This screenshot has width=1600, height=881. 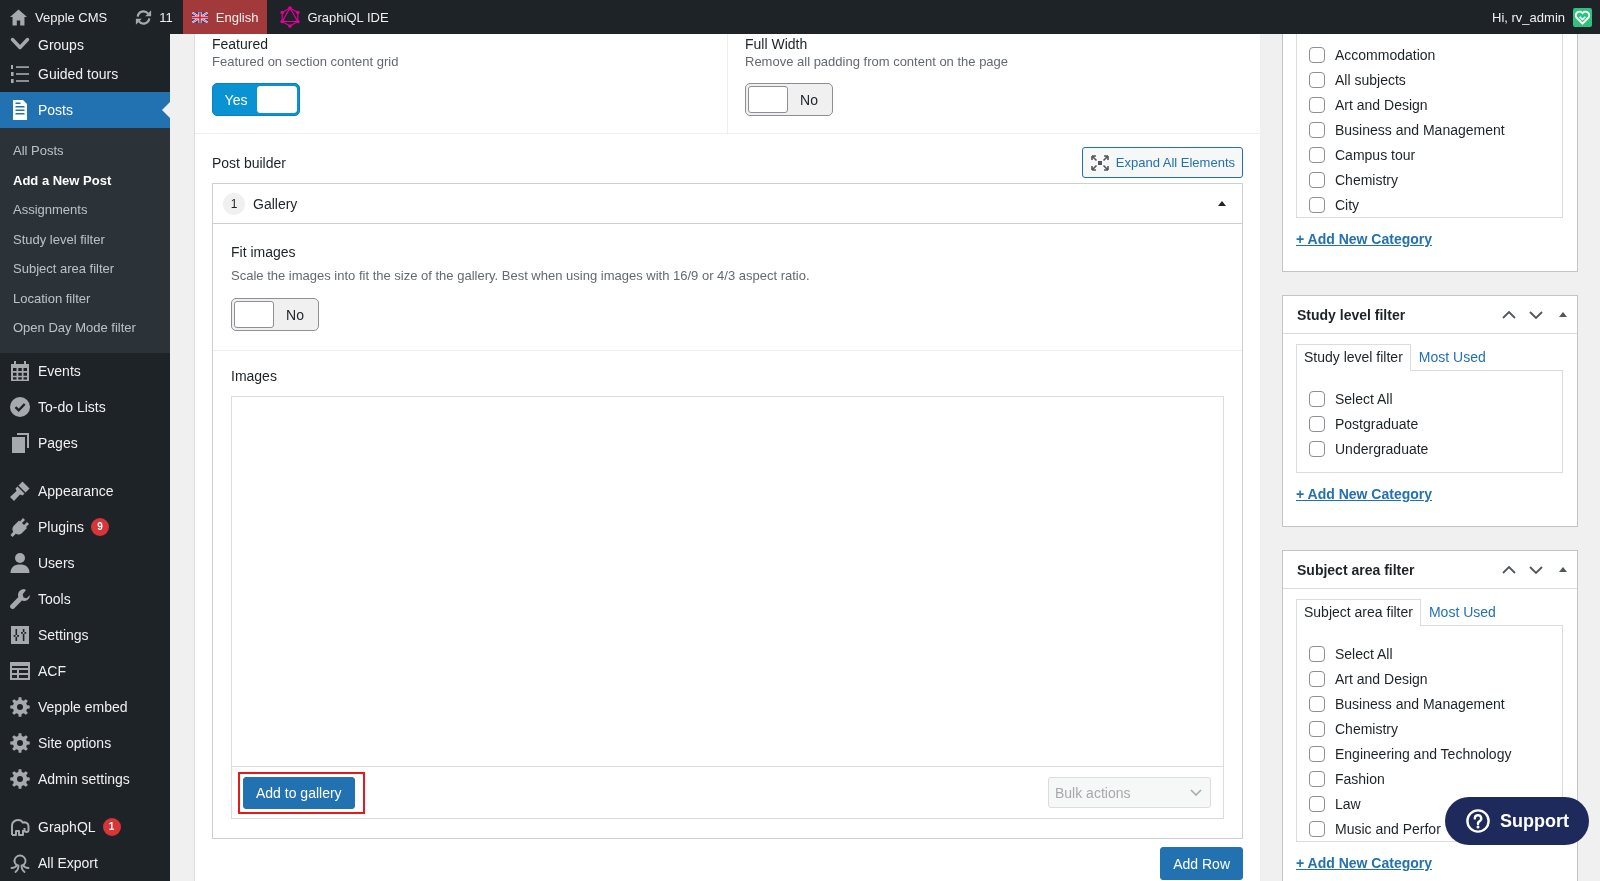 I want to click on heart-avatar-icon, so click(x=1582, y=17).